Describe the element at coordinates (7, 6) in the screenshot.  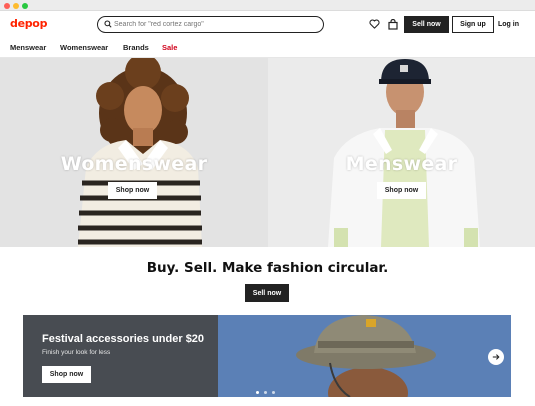
I see `window-close-button` at that location.